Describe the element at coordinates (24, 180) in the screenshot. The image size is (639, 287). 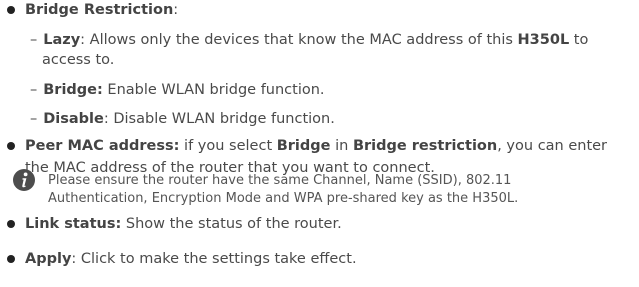
I see `info-icon` at that location.